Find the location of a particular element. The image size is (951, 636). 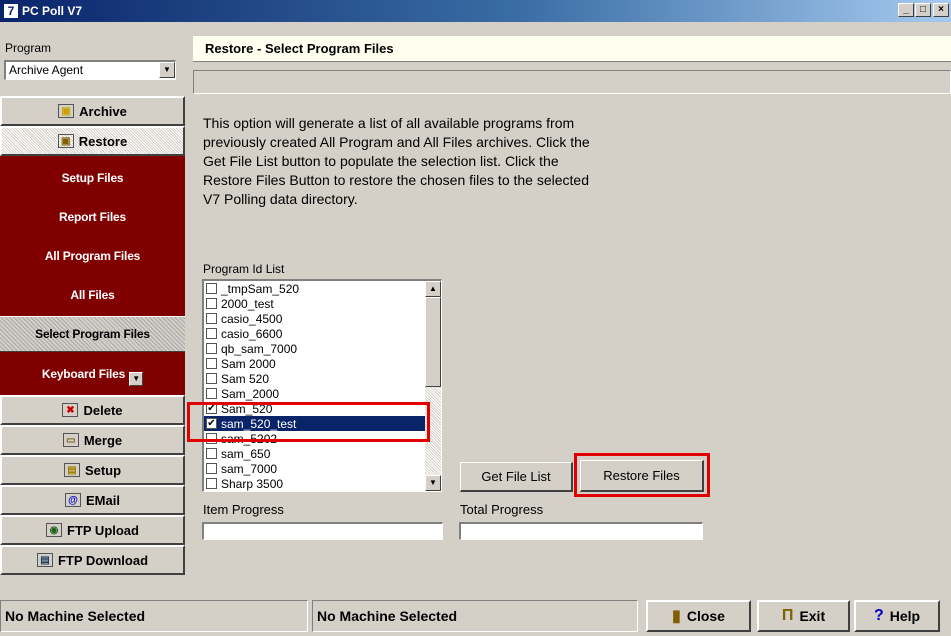

status-machine-left: No Machine Selected is located at coordinates (154, 616).